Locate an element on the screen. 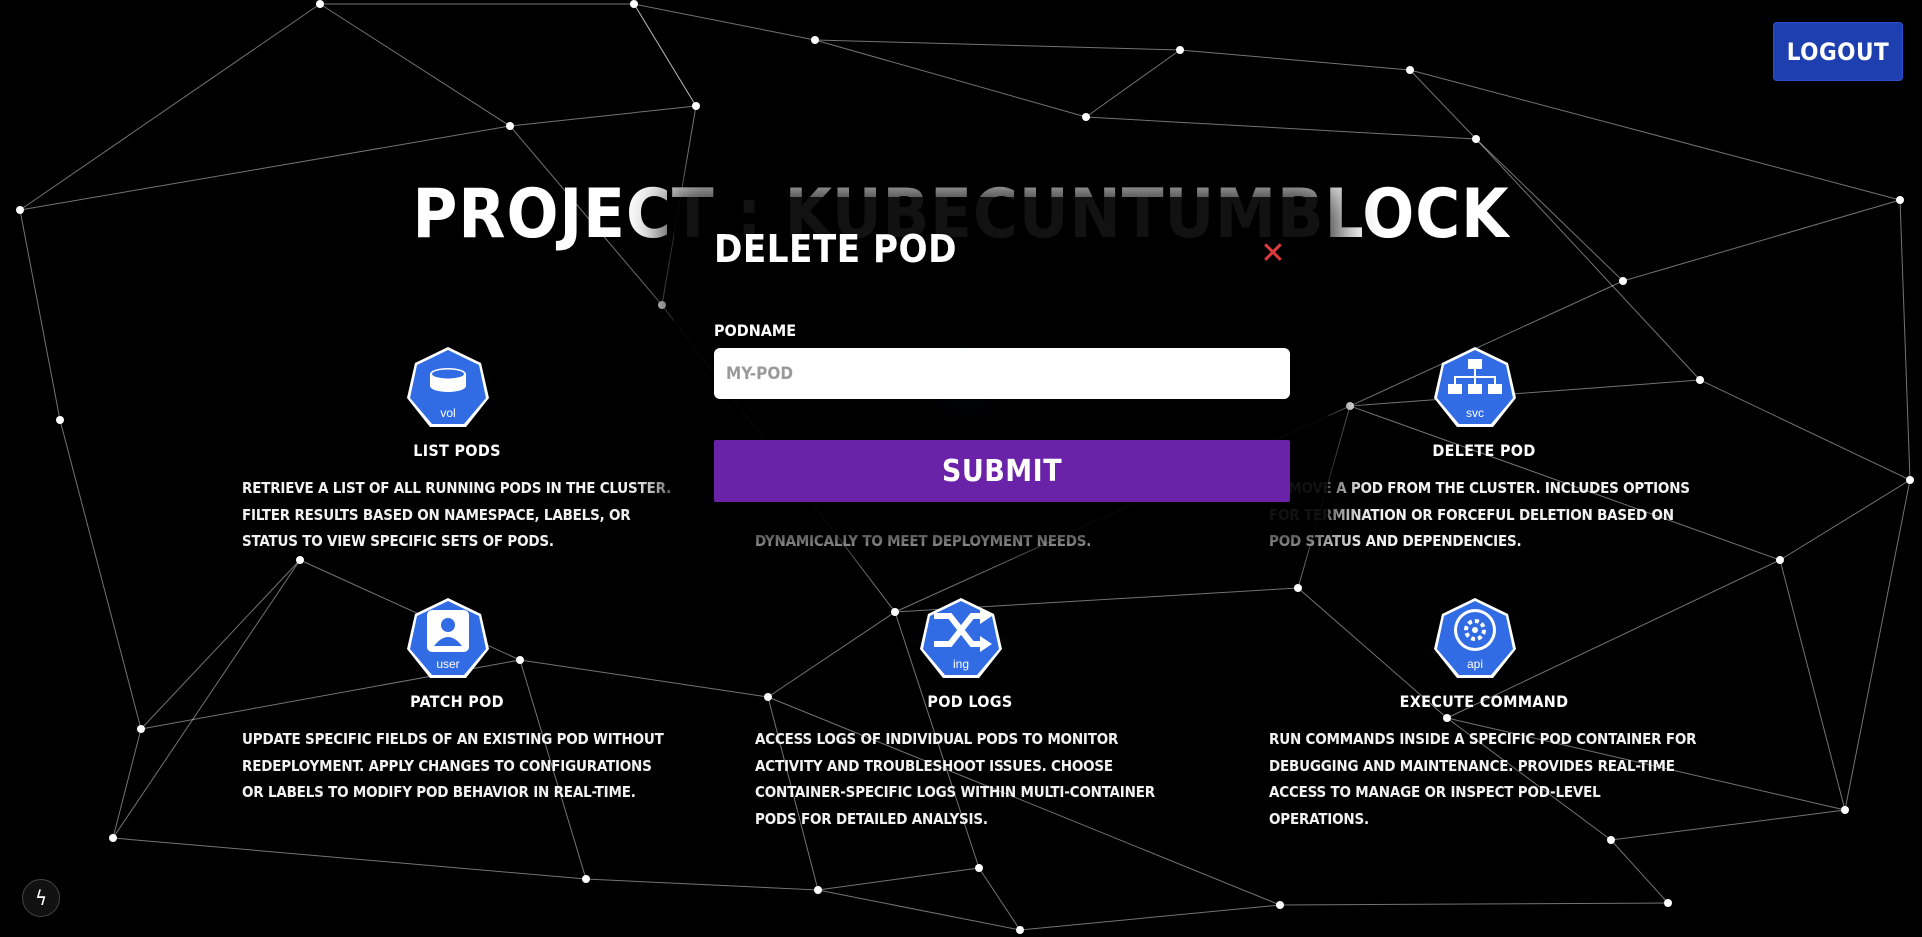  modal-title: DELETE POD is located at coordinates (835, 249).